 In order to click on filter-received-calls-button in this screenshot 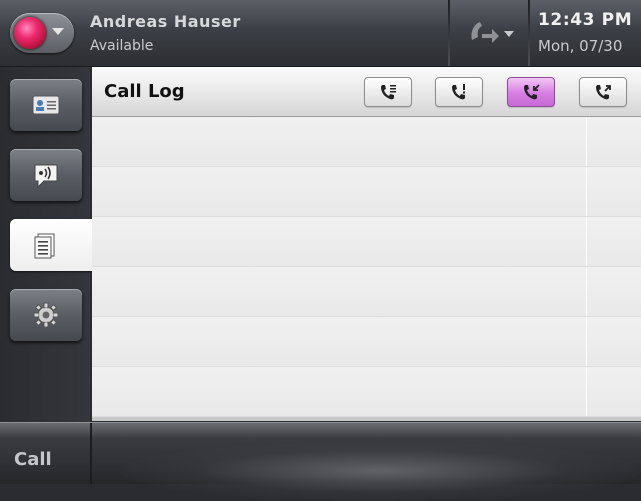, I will do `click(531, 92)`.